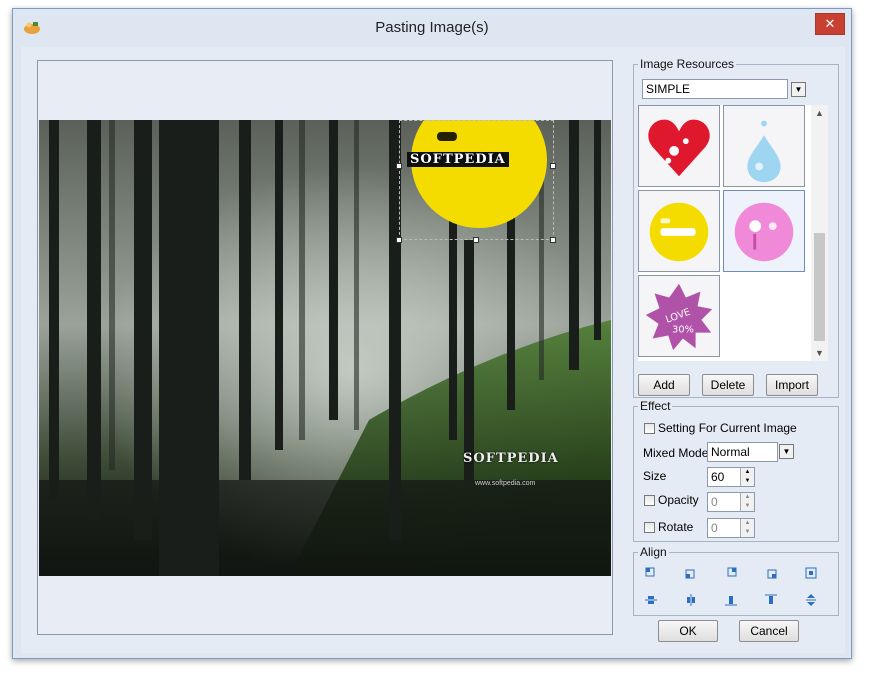 This screenshot has width=872, height=678. What do you see at coordinates (714, 502) in the screenshot?
I see `opacity-value: 0` at bounding box center [714, 502].